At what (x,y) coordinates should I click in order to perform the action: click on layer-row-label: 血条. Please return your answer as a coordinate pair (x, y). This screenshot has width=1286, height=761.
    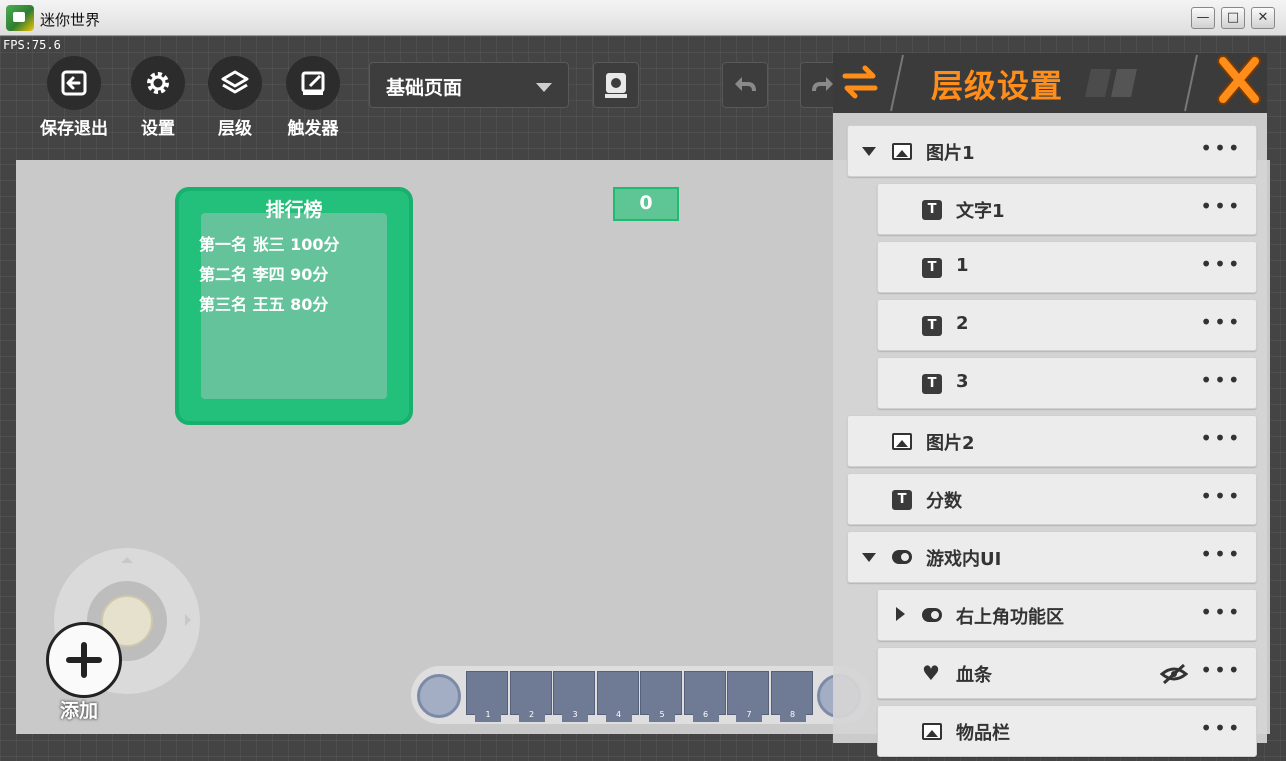
    Looking at the image, I should click on (974, 675).